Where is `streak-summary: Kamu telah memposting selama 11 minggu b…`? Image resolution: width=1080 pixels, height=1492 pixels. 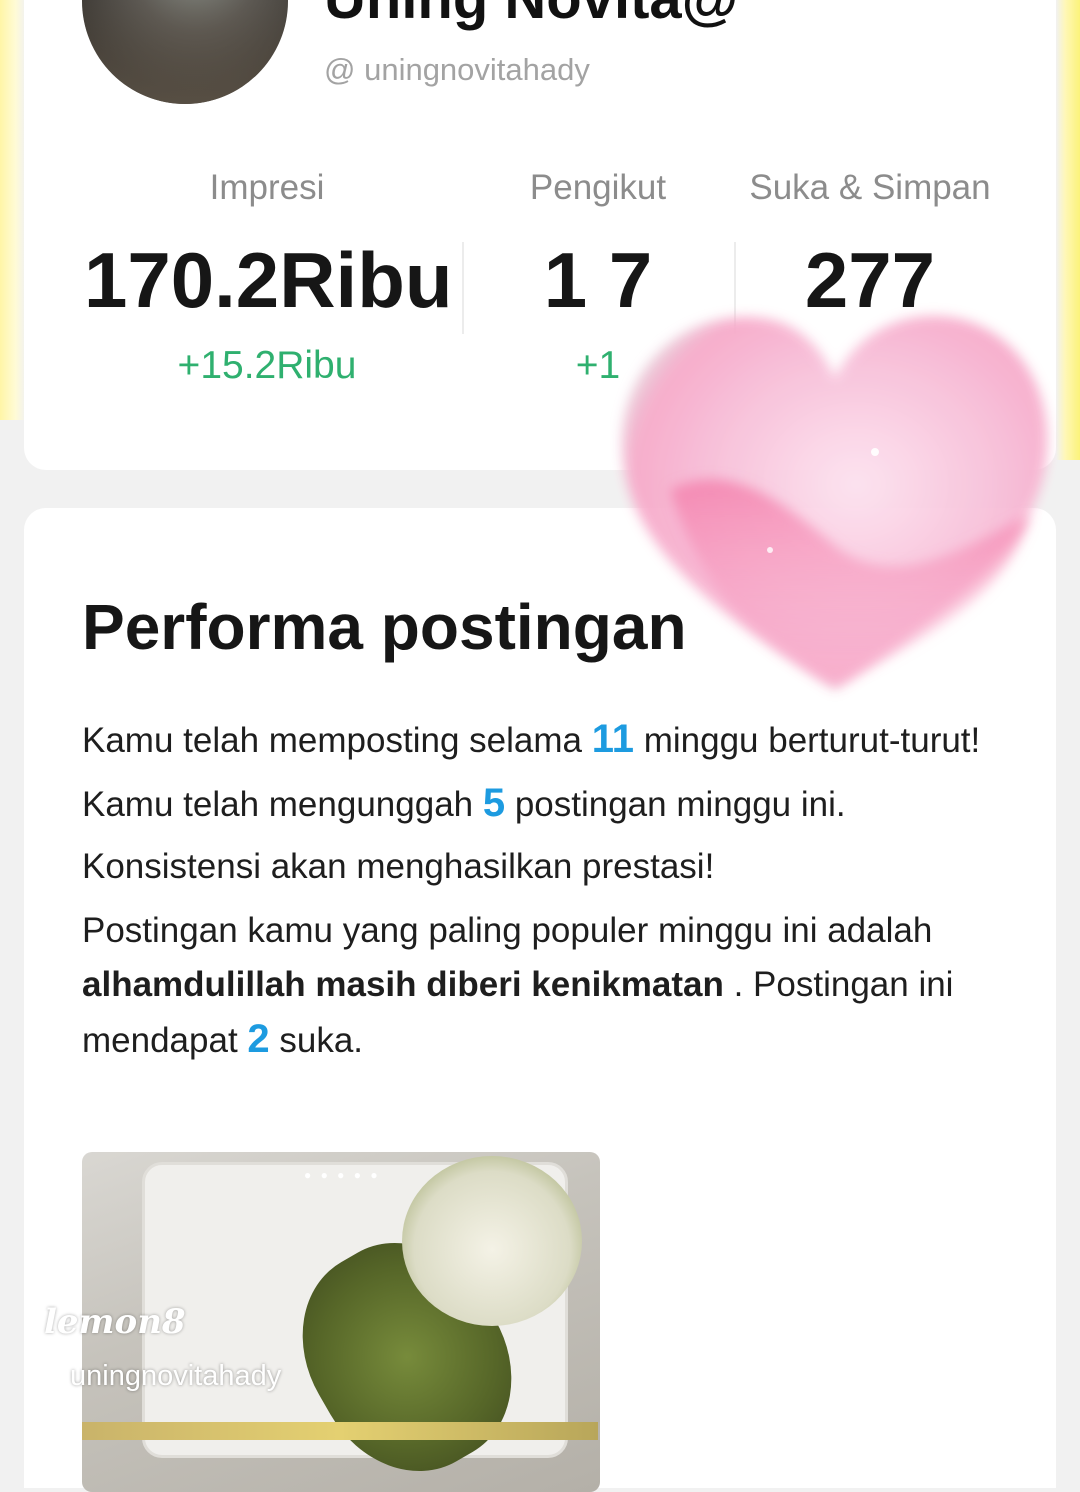 streak-summary: Kamu telah memposting selama 11 minggu b… is located at coordinates (547, 803).